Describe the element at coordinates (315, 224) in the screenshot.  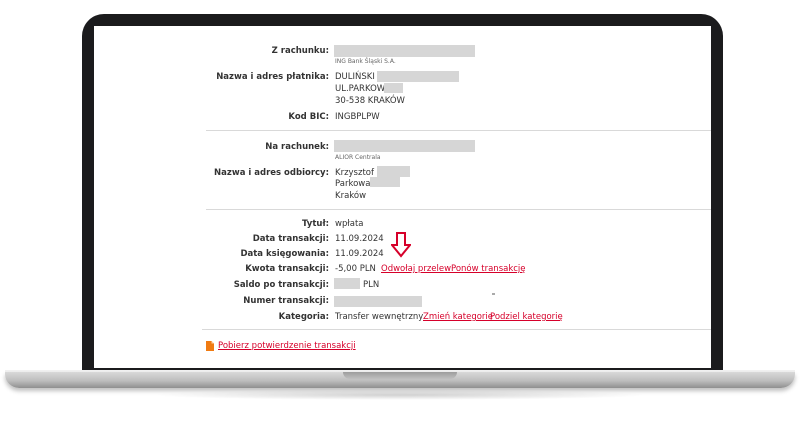
I see `title-label: Tytuł:` at that location.